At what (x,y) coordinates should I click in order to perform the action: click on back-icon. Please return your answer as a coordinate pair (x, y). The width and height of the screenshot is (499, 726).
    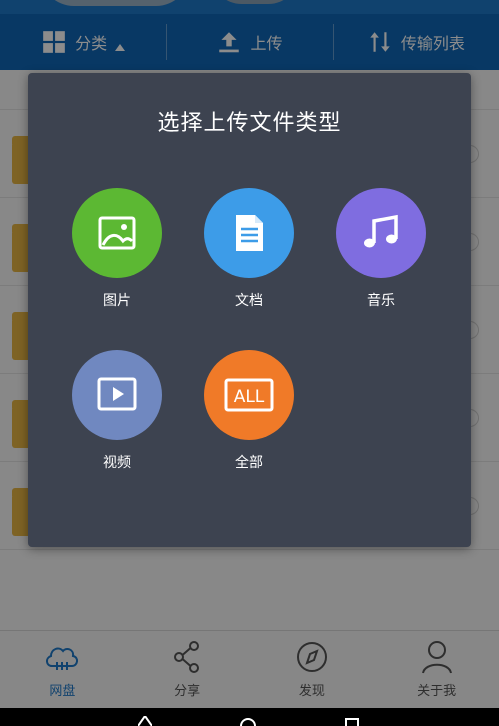
    Looking at the image, I should click on (145, 721).